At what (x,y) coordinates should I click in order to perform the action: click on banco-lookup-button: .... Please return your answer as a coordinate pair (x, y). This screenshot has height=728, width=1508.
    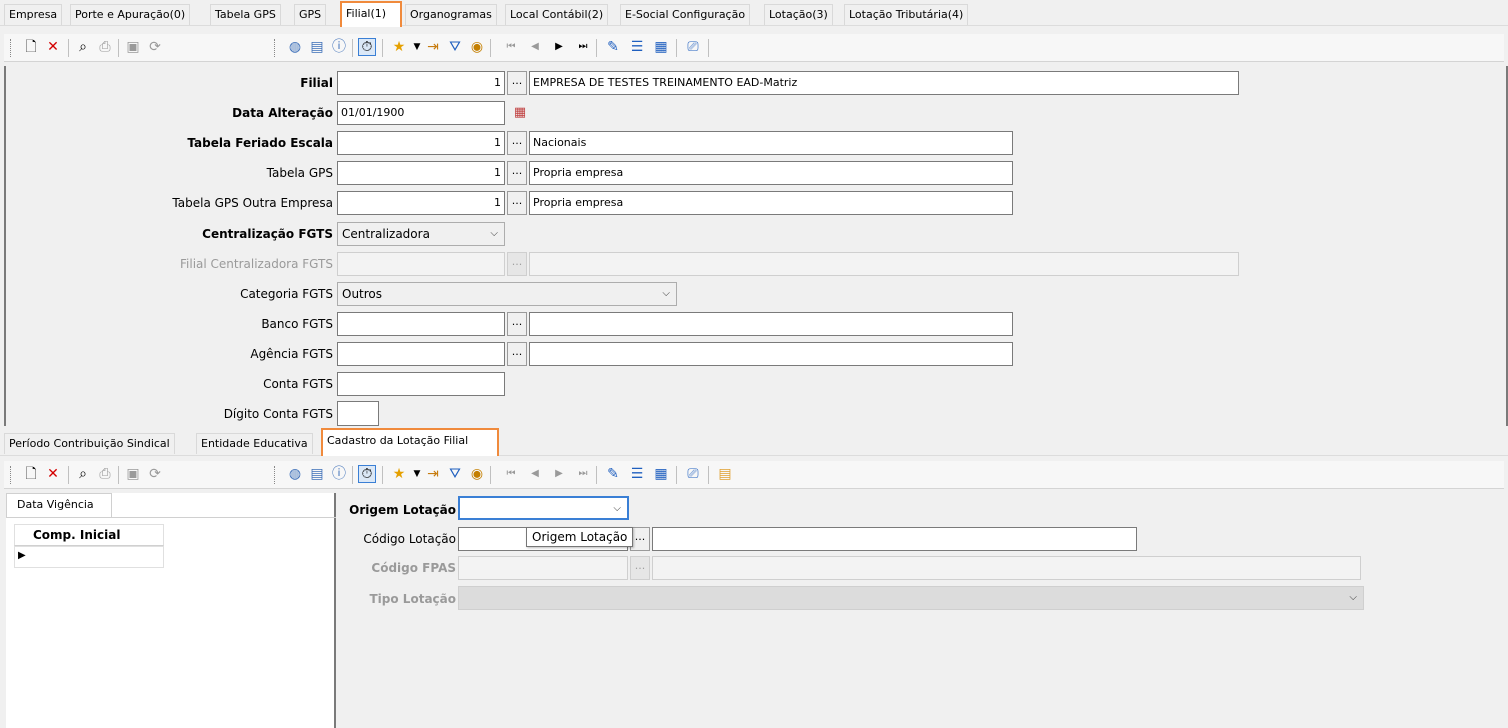
    Looking at the image, I should click on (517, 324).